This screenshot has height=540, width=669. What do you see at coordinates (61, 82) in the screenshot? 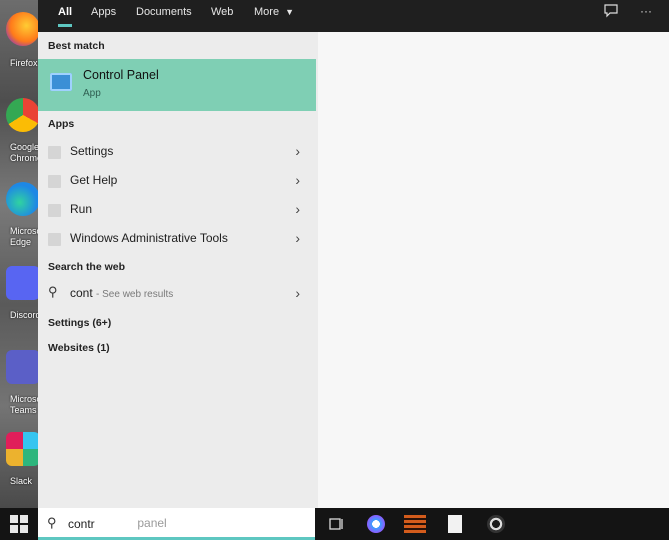
I see `control-panel-icon` at bounding box center [61, 82].